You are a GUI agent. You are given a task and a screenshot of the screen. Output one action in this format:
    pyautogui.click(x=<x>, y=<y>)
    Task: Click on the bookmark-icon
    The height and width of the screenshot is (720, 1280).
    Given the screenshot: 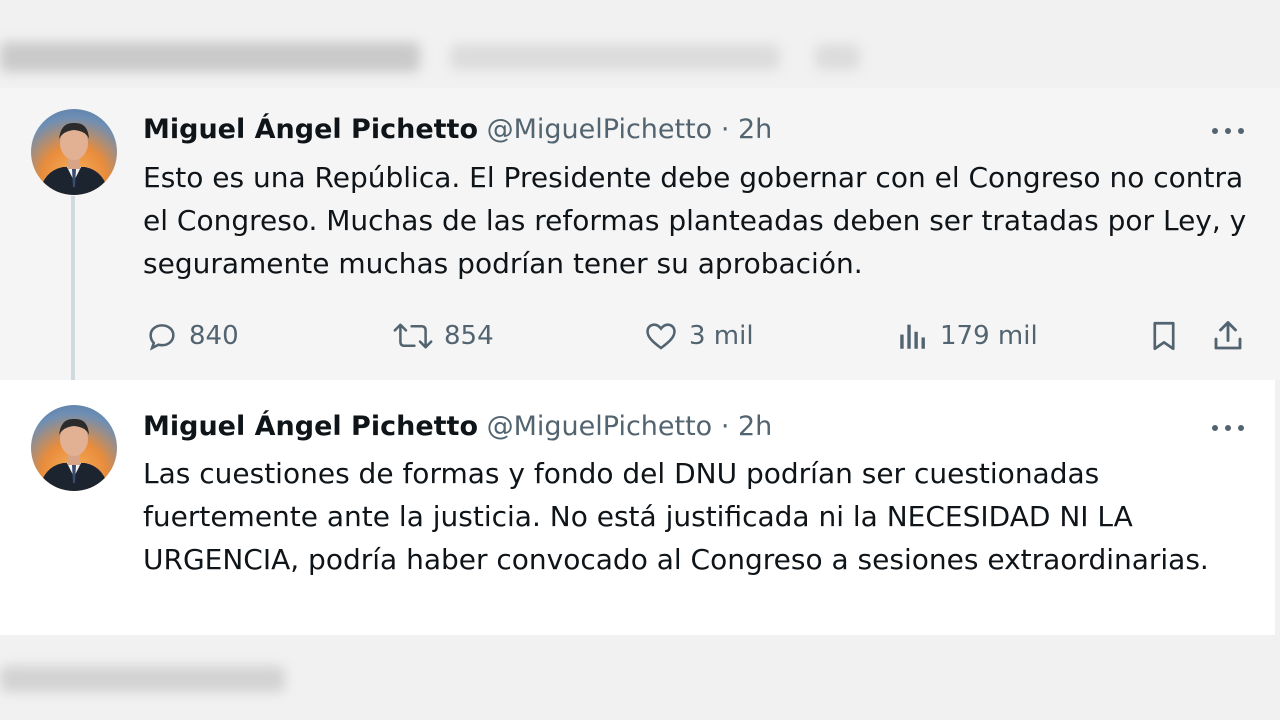 What is the action you would take?
    pyautogui.click(x=1164, y=336)
    